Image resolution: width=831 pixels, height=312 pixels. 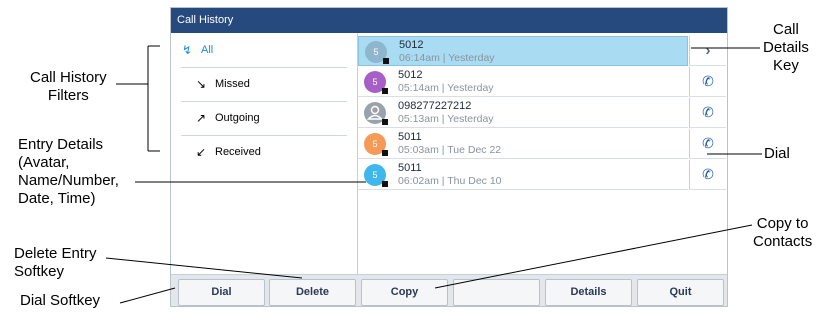 I want to click on callout-dial: Dial, so click(x=777, y=153).